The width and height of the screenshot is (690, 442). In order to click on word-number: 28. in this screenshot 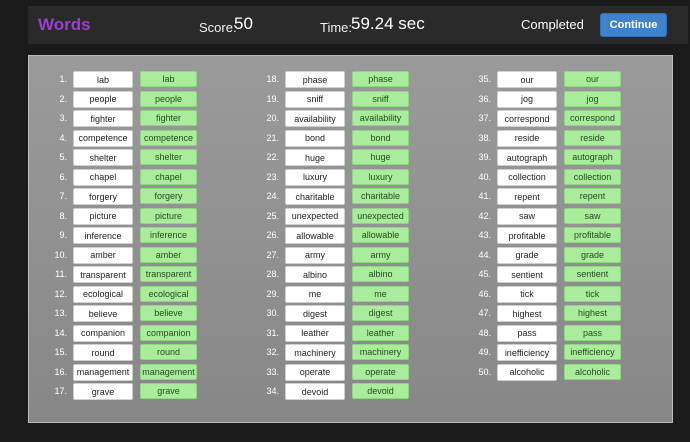, I will do `click(272, 274)`.